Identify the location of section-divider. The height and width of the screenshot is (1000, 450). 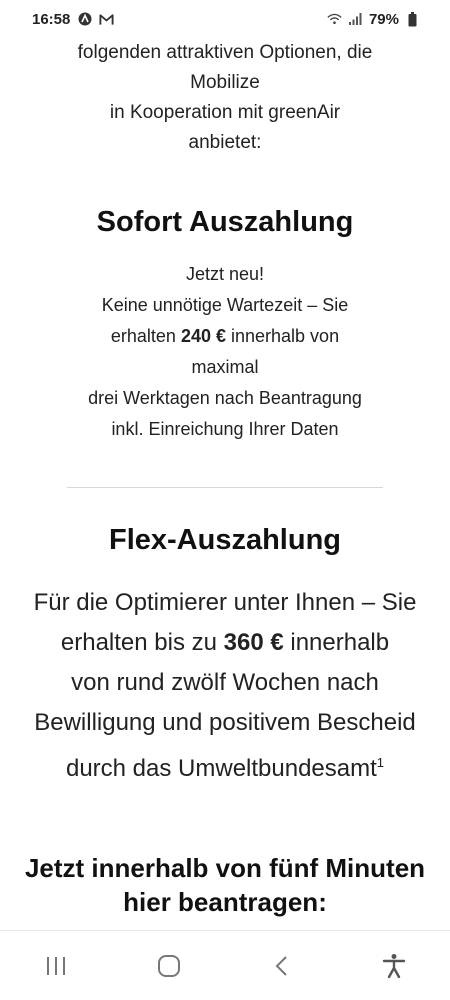
(225, 487).